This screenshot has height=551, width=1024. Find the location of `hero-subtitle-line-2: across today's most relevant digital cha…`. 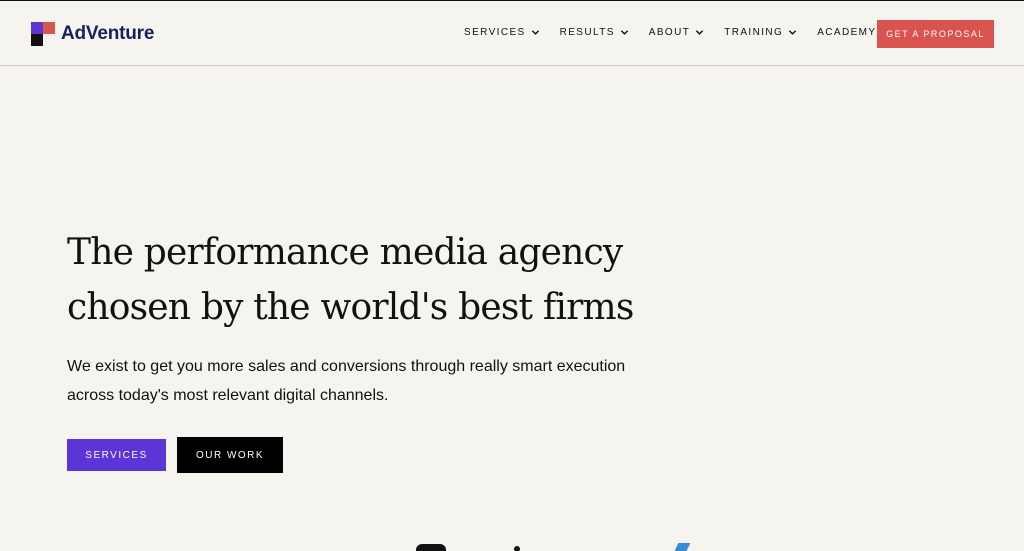

hero-subtitle-line-2: across today's most relevant digital cha… is located at coordinates (228, 395).